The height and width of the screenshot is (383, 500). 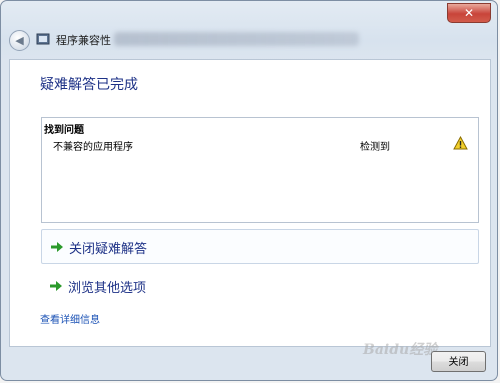 What do you see at coordinates (458, 361) in the screenshot?
I see `close-button: 关闭` at bounding box center [458, 361].